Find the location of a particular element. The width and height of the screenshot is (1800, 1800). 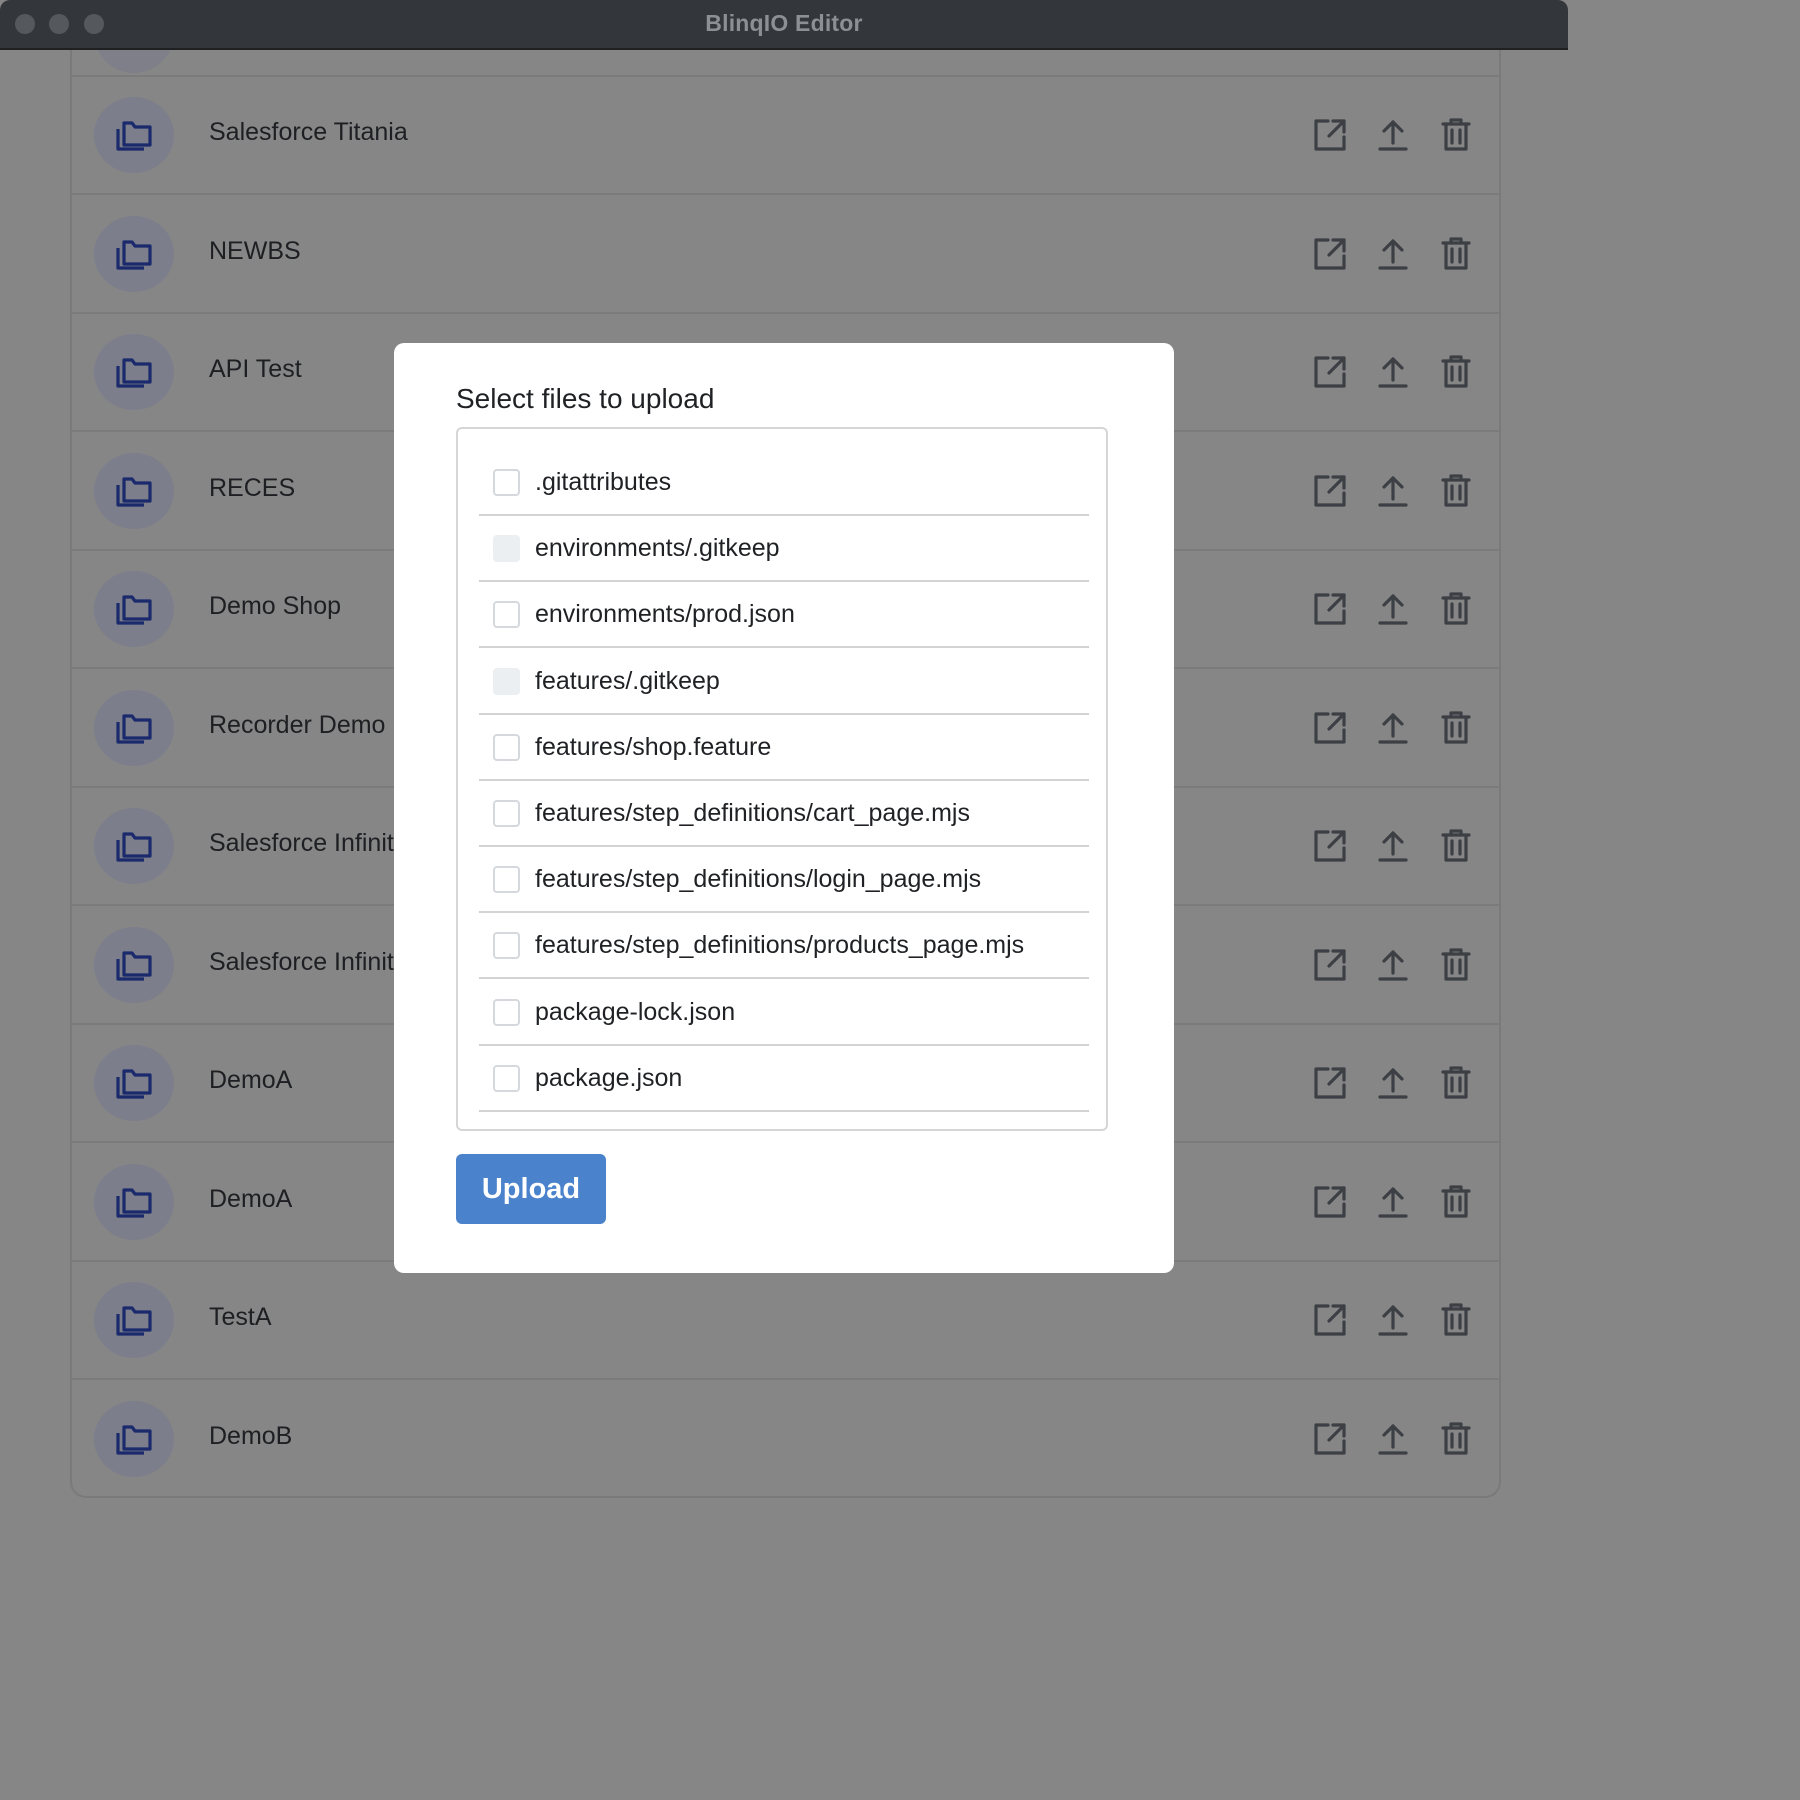

file-list-item: features/step_definitions/login_page.mjs is located at coordinates (784, 880).